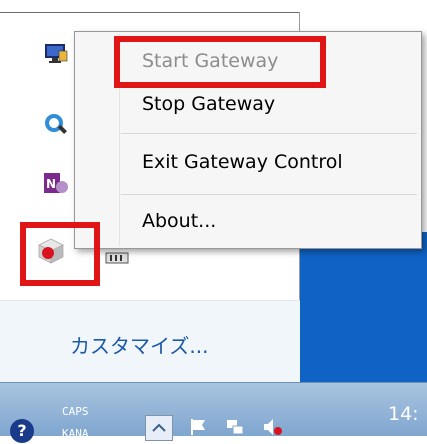  I want to click on monitor-icon, so click(56, 54).